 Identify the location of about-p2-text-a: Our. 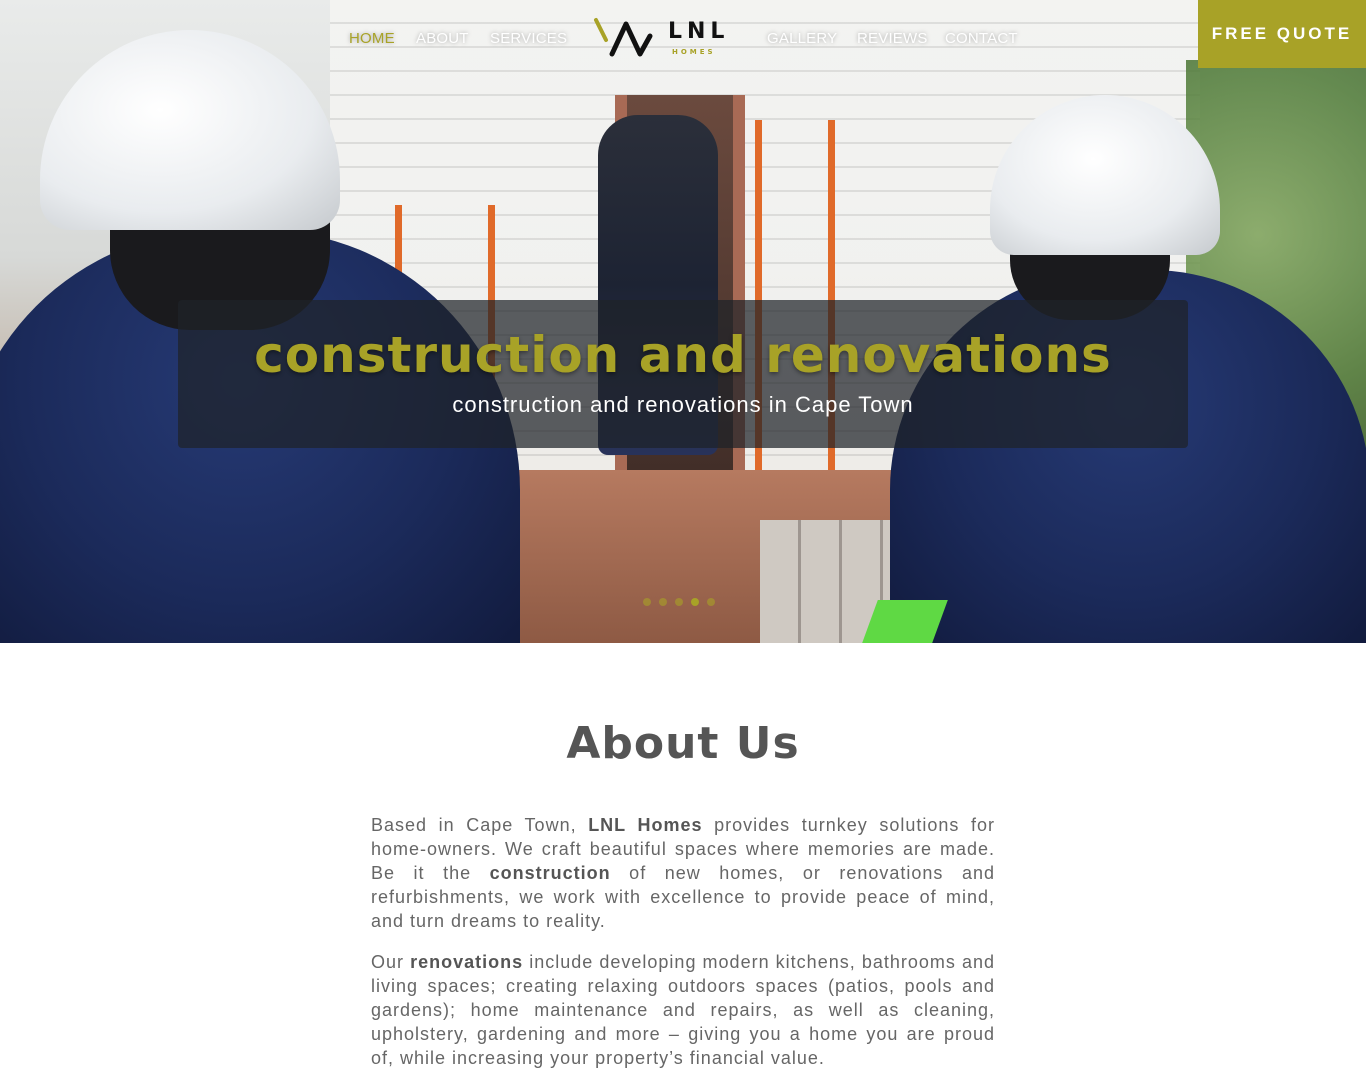
(391, 962).